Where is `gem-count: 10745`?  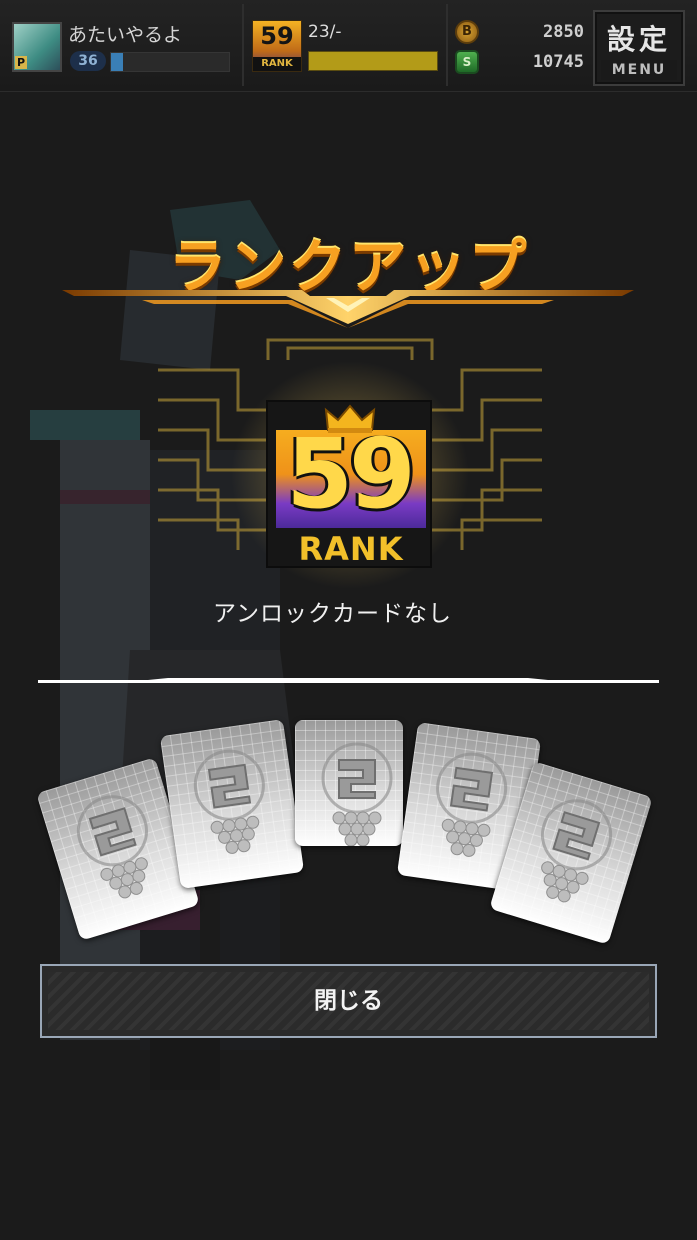
gem-count: 10745 is located at coordinates (558, 62).